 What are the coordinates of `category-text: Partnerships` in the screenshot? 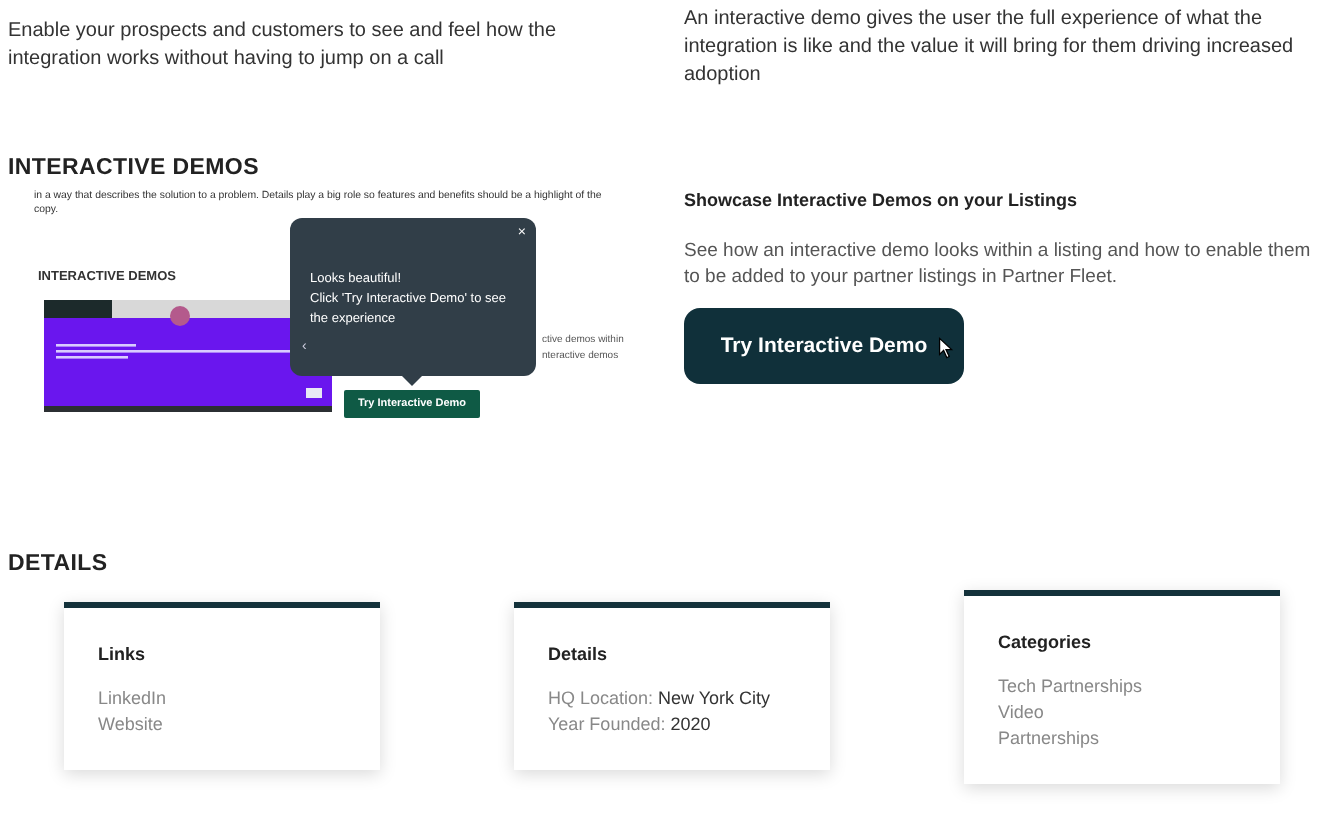 It's located at (1049, 739).